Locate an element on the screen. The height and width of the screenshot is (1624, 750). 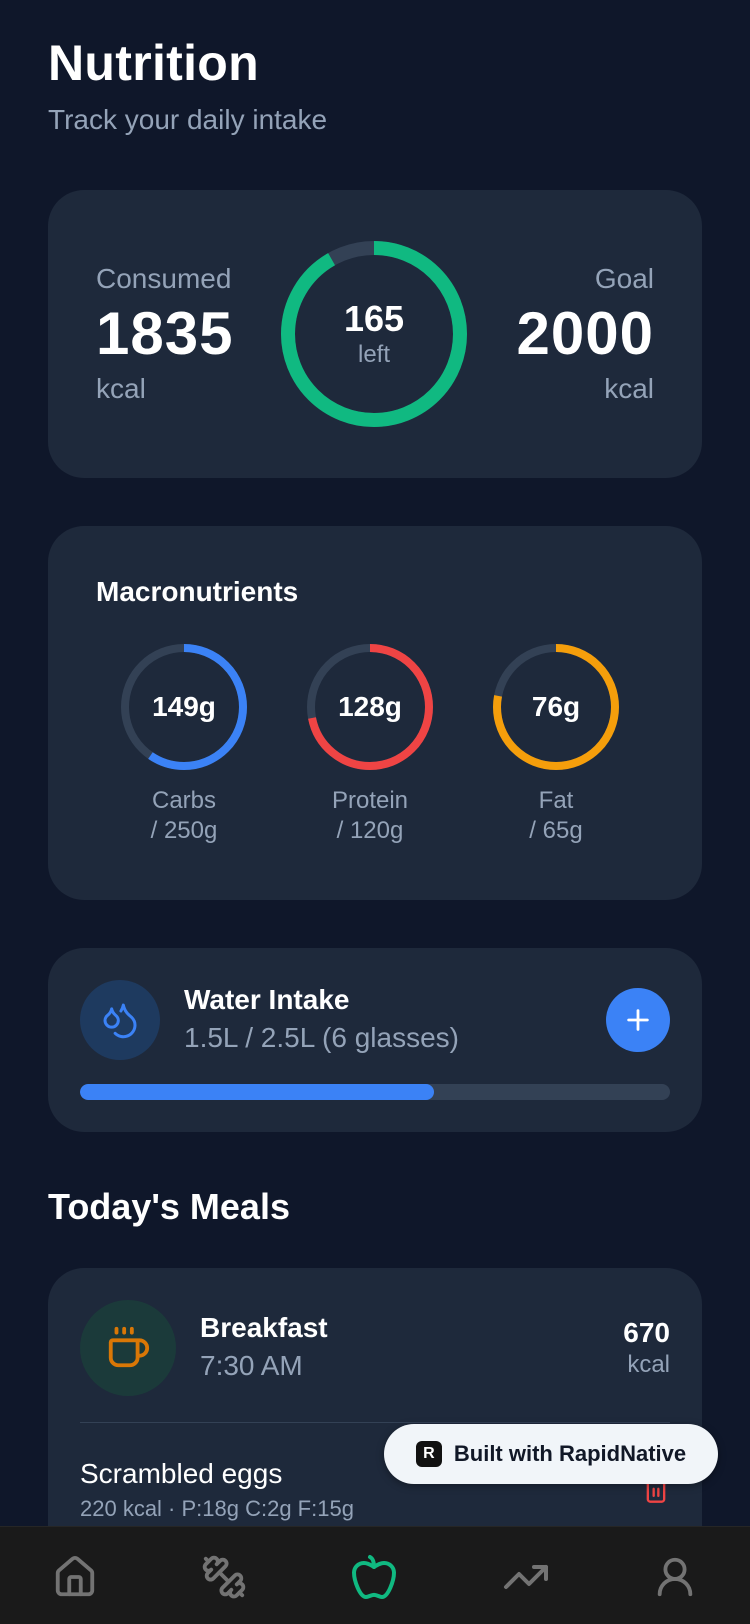
page-title: Nutrition is located at coordinates (153, 63).